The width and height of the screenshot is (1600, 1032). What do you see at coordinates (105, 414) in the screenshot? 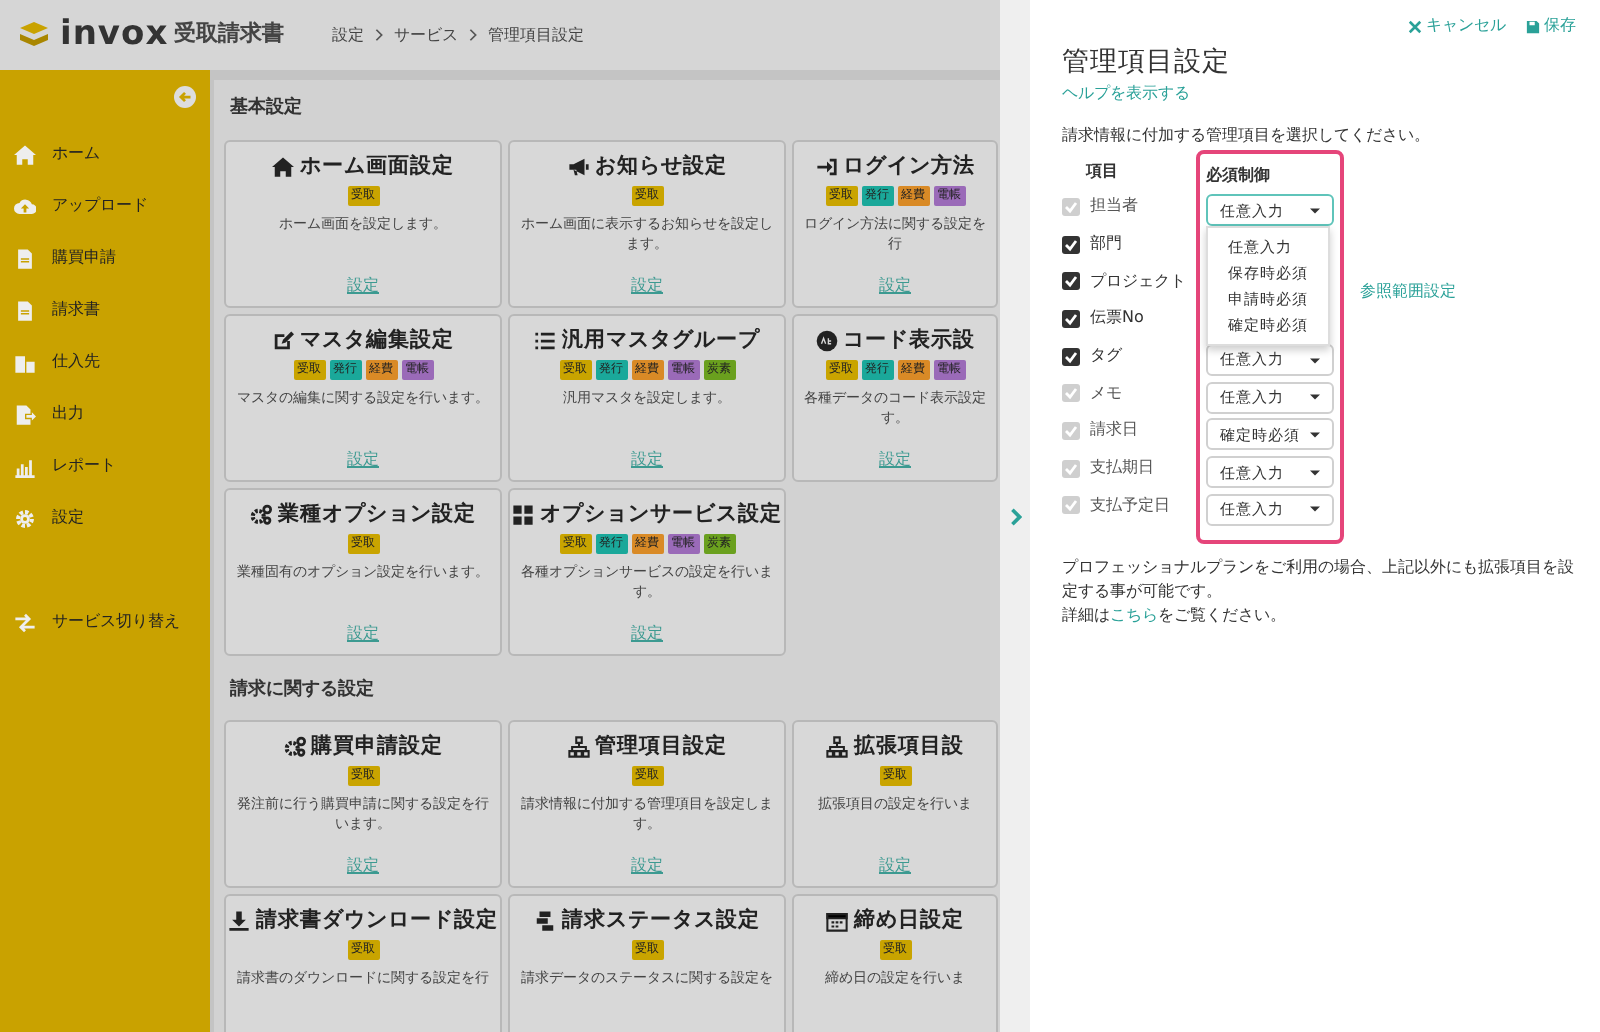
I see `sidebar-item: 出力` at bounding box center [105, 414].